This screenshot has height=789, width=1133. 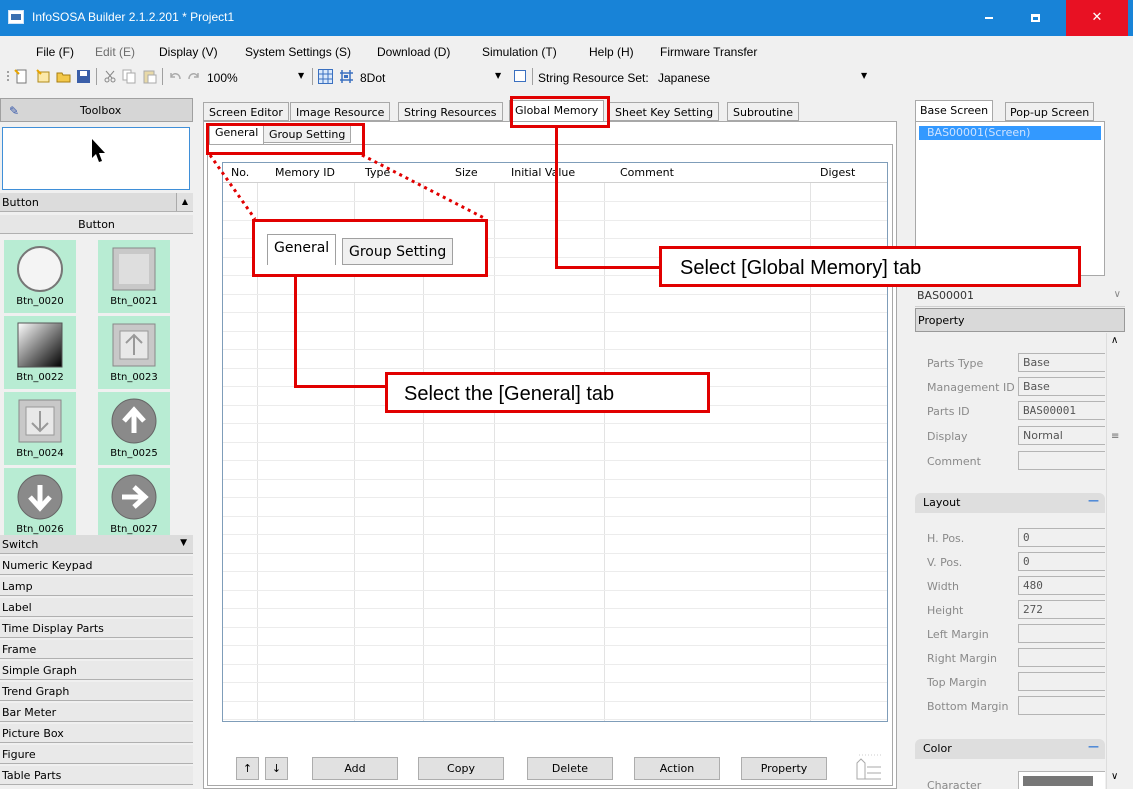 What do you see at coordinates (96, 607) in the screenshot?
I see `toolbox-category: Label` at bounding box center [96, 607].